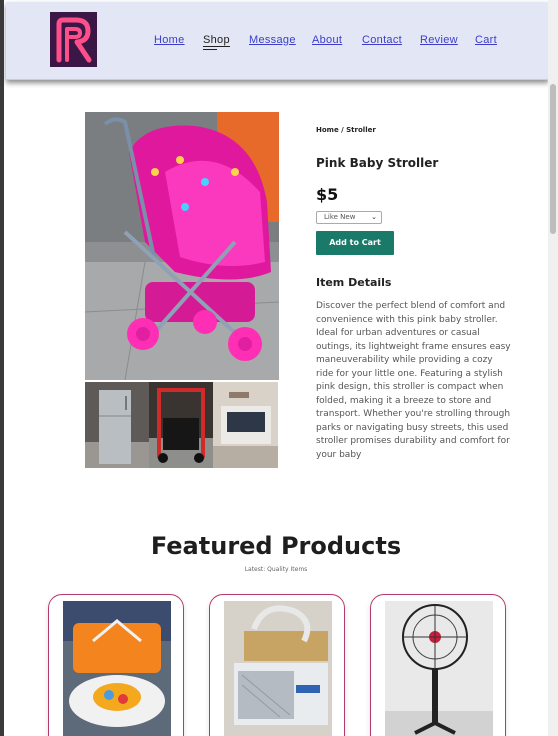 The image size is (558, 736). I want to click on thumbnail-fridge, so click(117, 425).